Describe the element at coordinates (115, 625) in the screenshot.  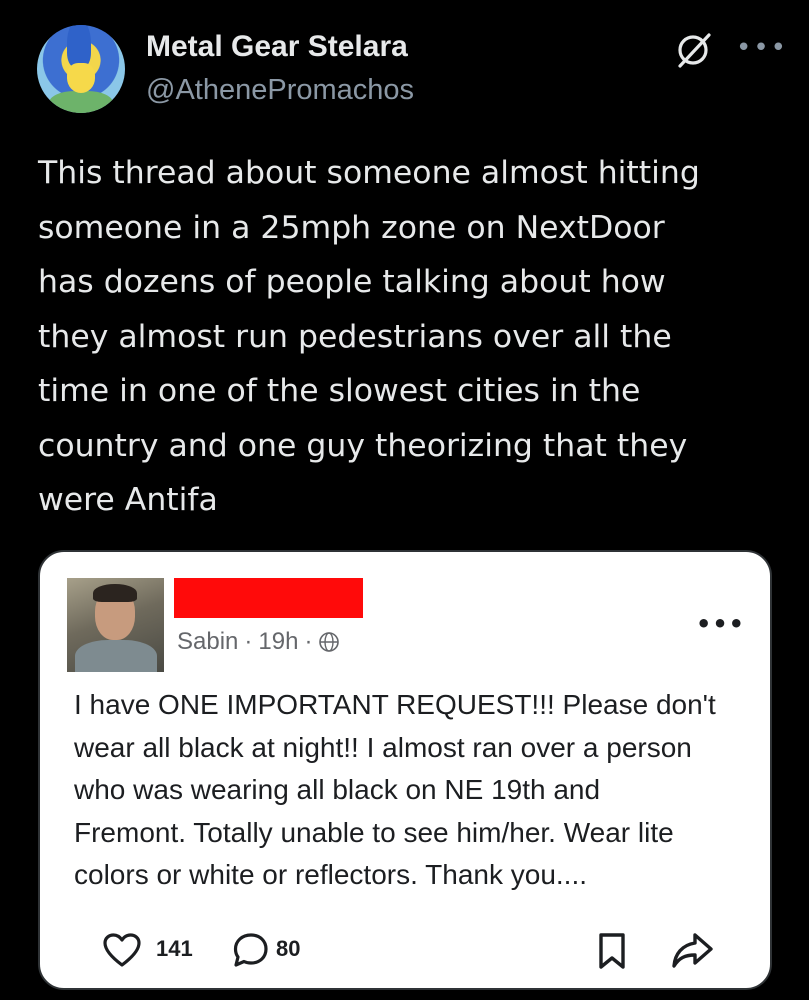
I see `post-author-avatar` at that location.